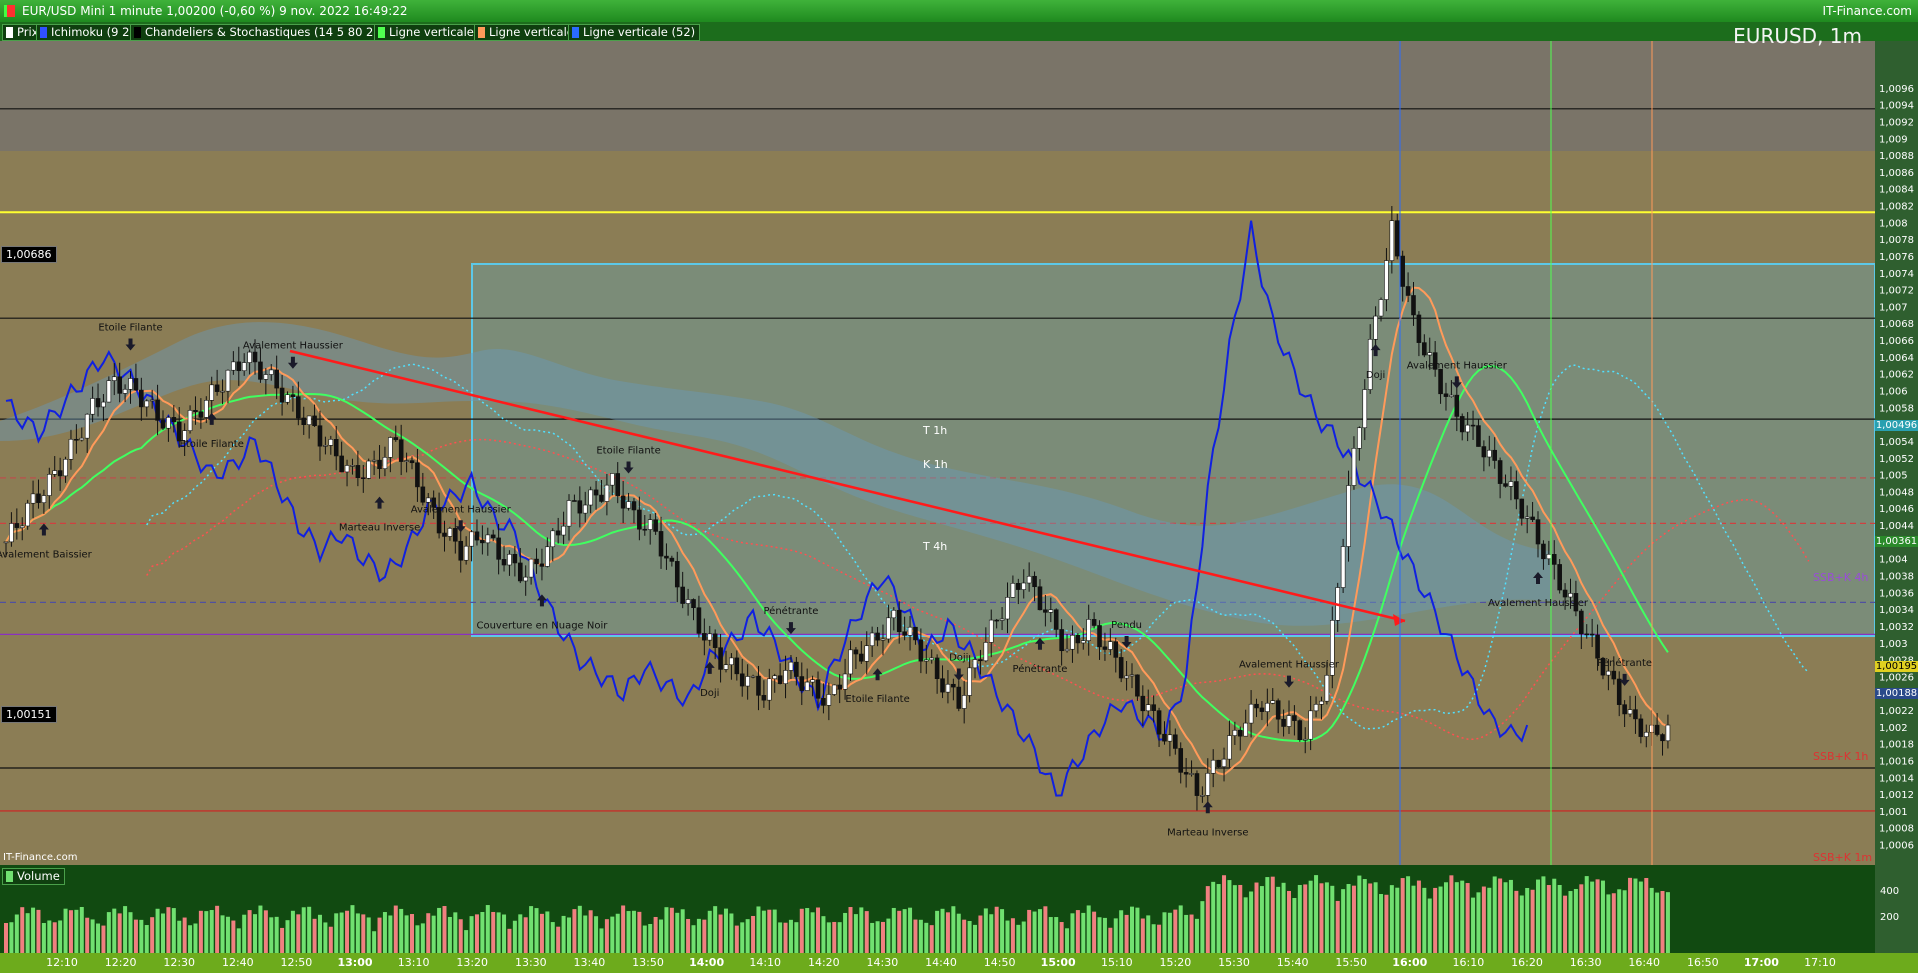 The image size is (1918, 973). Describe the element at coordinates (1896, 677) in the screenshot. I see `price-axis-tick: 1,0026` at that location.